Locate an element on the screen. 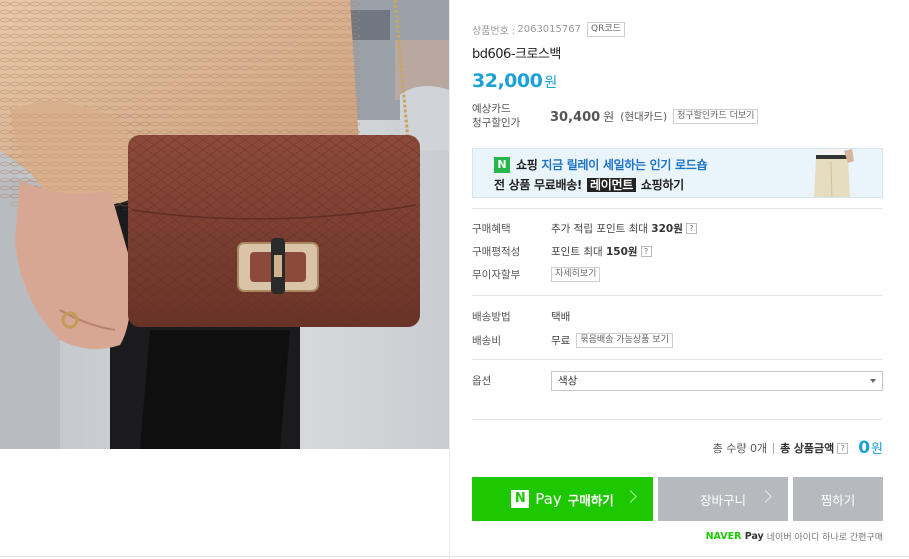 The image size is (909, 559). benefit-amount: 150원 is located at coordinates (621, 252).